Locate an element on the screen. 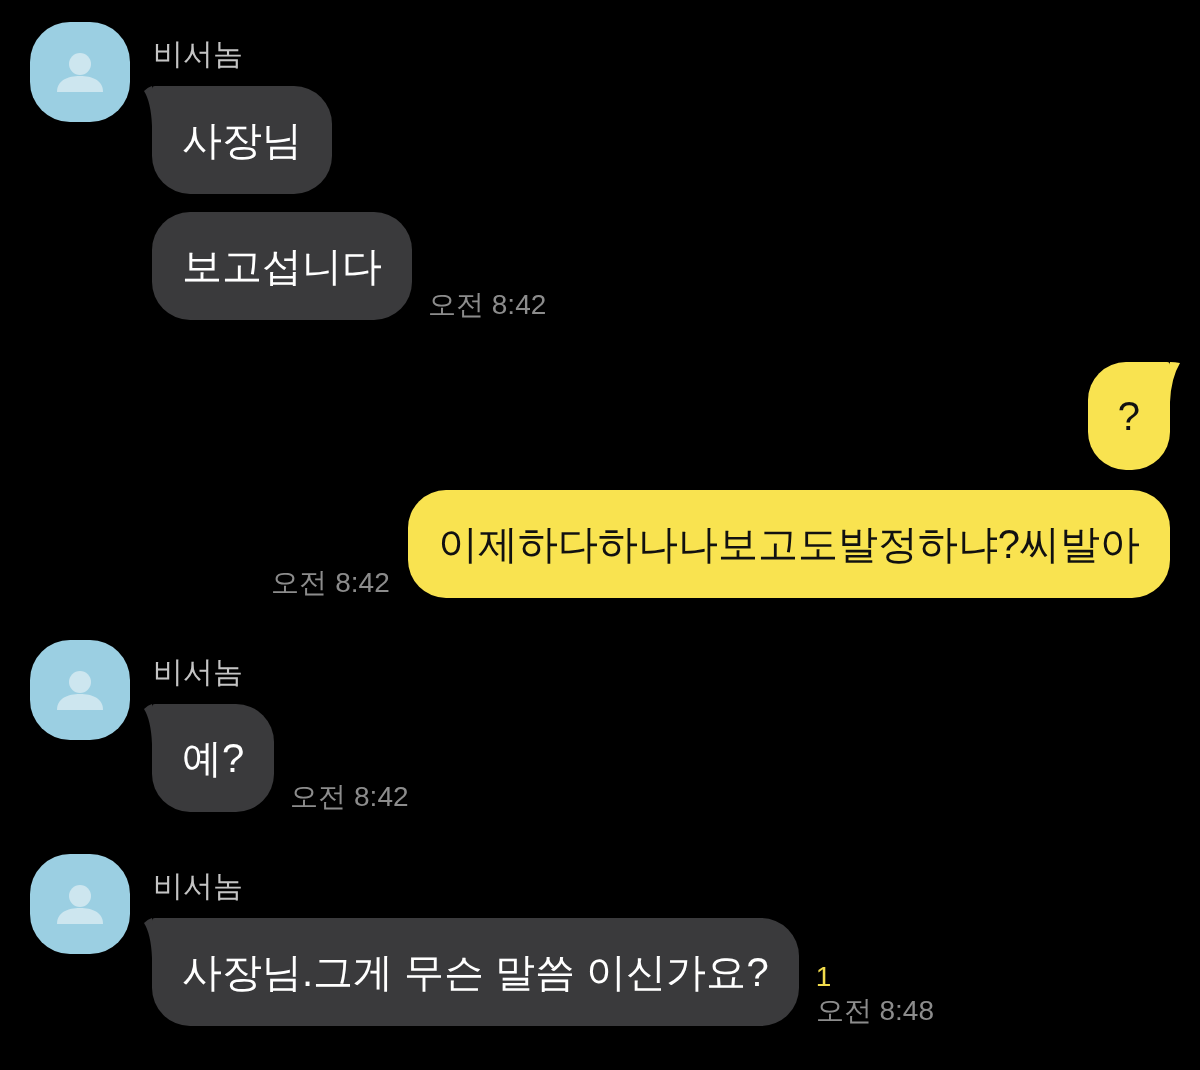 This screenshot has width=1200, height=1070. unread-count: 1 is located at coordinates (823, 977).